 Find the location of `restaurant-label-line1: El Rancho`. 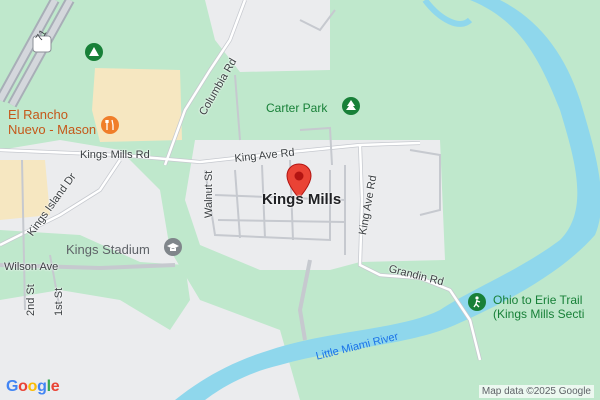

restaurant-label-line1: El Rancho is located at coordinates (38, 115).